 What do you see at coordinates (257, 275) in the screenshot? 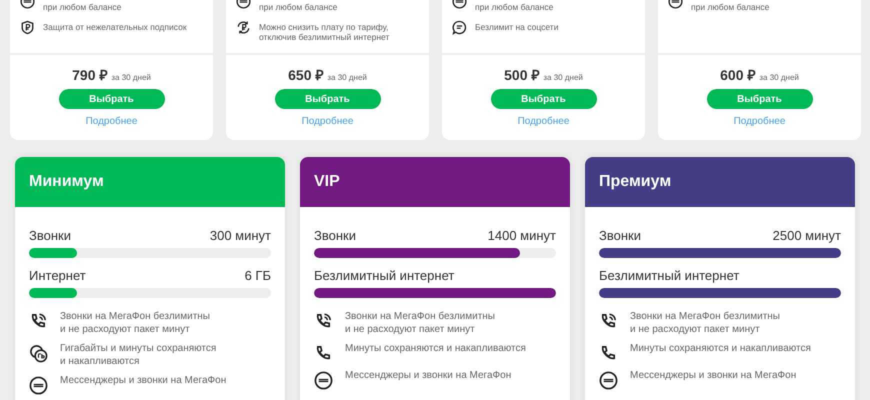
I see `allowance-value: 6 ГБ` at bounding box center [257, 275].